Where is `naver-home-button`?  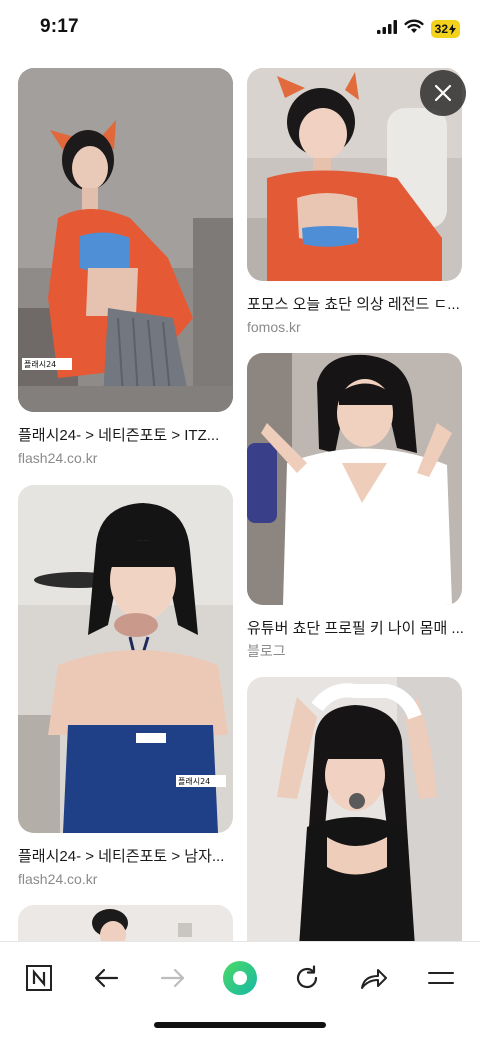 naver-home-button is located at coordinates (39, 978).